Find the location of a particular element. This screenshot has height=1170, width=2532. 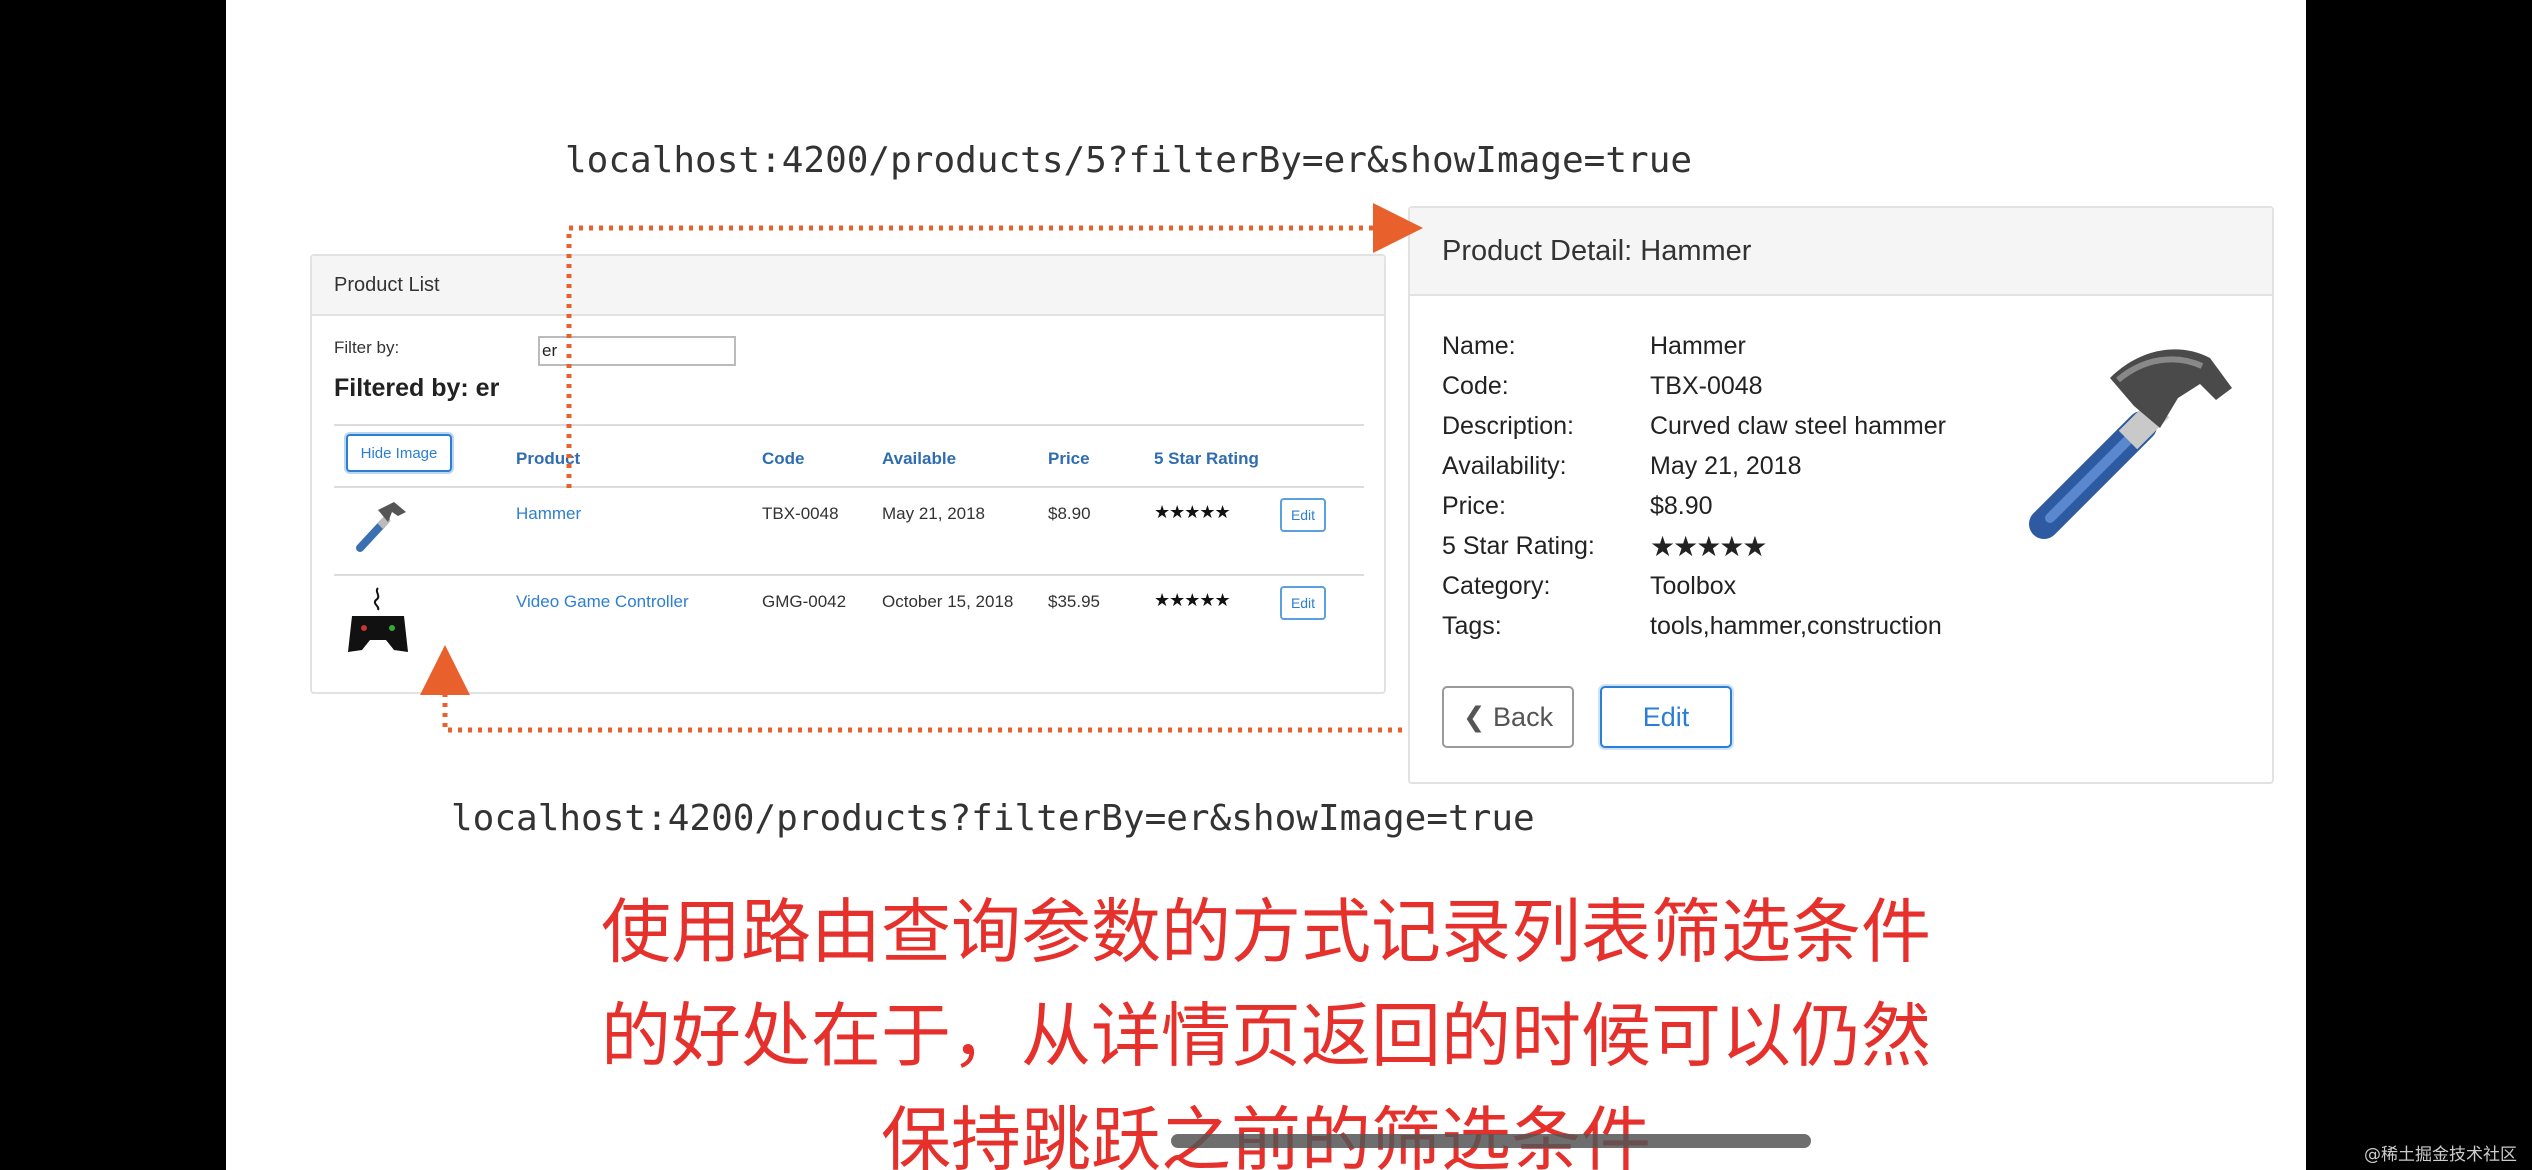

subtitle-line-2: 的好处在于，从详情页返回的时候可以仍然 is located at coordinates (1266, 1036).